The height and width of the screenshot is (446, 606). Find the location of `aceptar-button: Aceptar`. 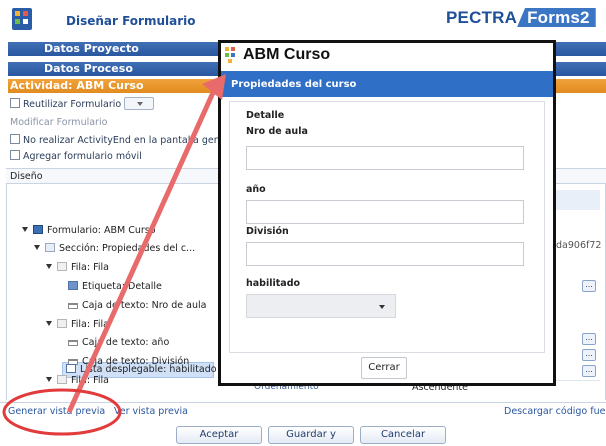

aceptar-button: Aceptar is located at coordinates (219, 435).